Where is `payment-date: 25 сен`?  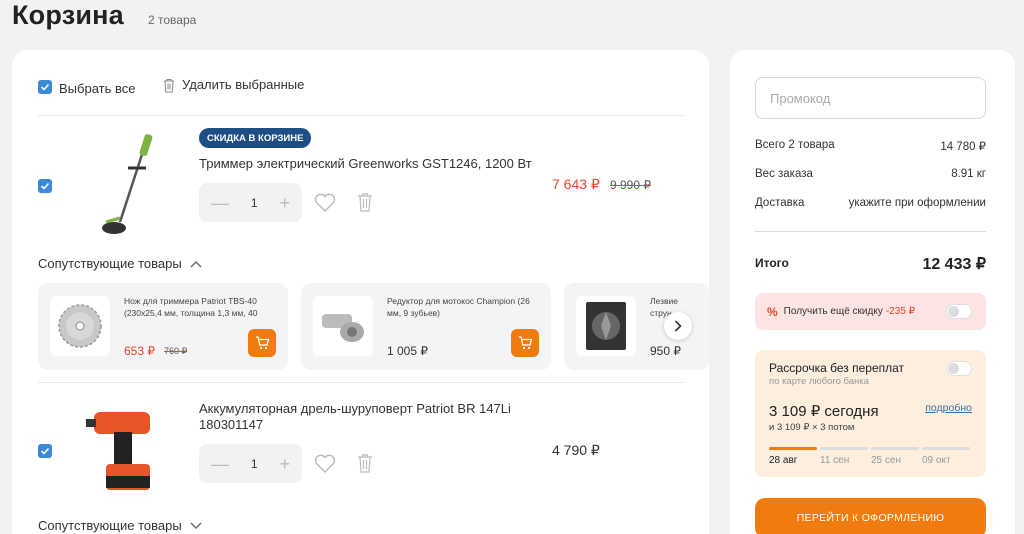
payment-date: 25 сен is located at coordinates (886, 460).